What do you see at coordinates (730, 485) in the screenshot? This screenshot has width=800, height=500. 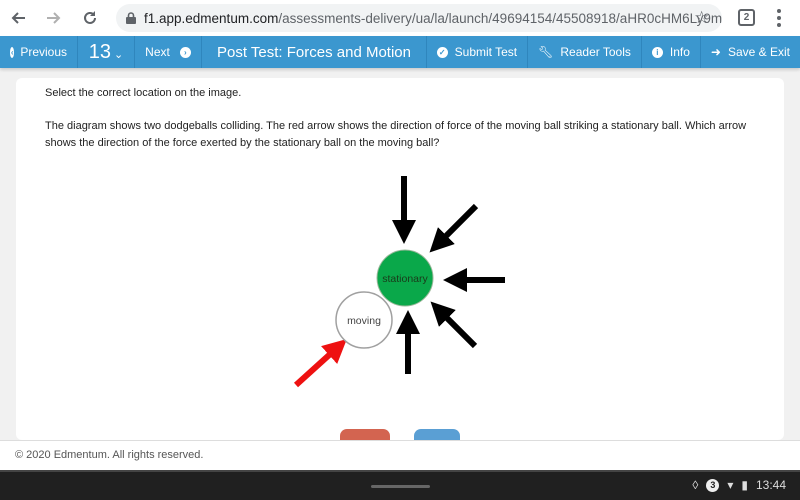 I see `wifi-icon: ▾` at bounding box center [730, 485].